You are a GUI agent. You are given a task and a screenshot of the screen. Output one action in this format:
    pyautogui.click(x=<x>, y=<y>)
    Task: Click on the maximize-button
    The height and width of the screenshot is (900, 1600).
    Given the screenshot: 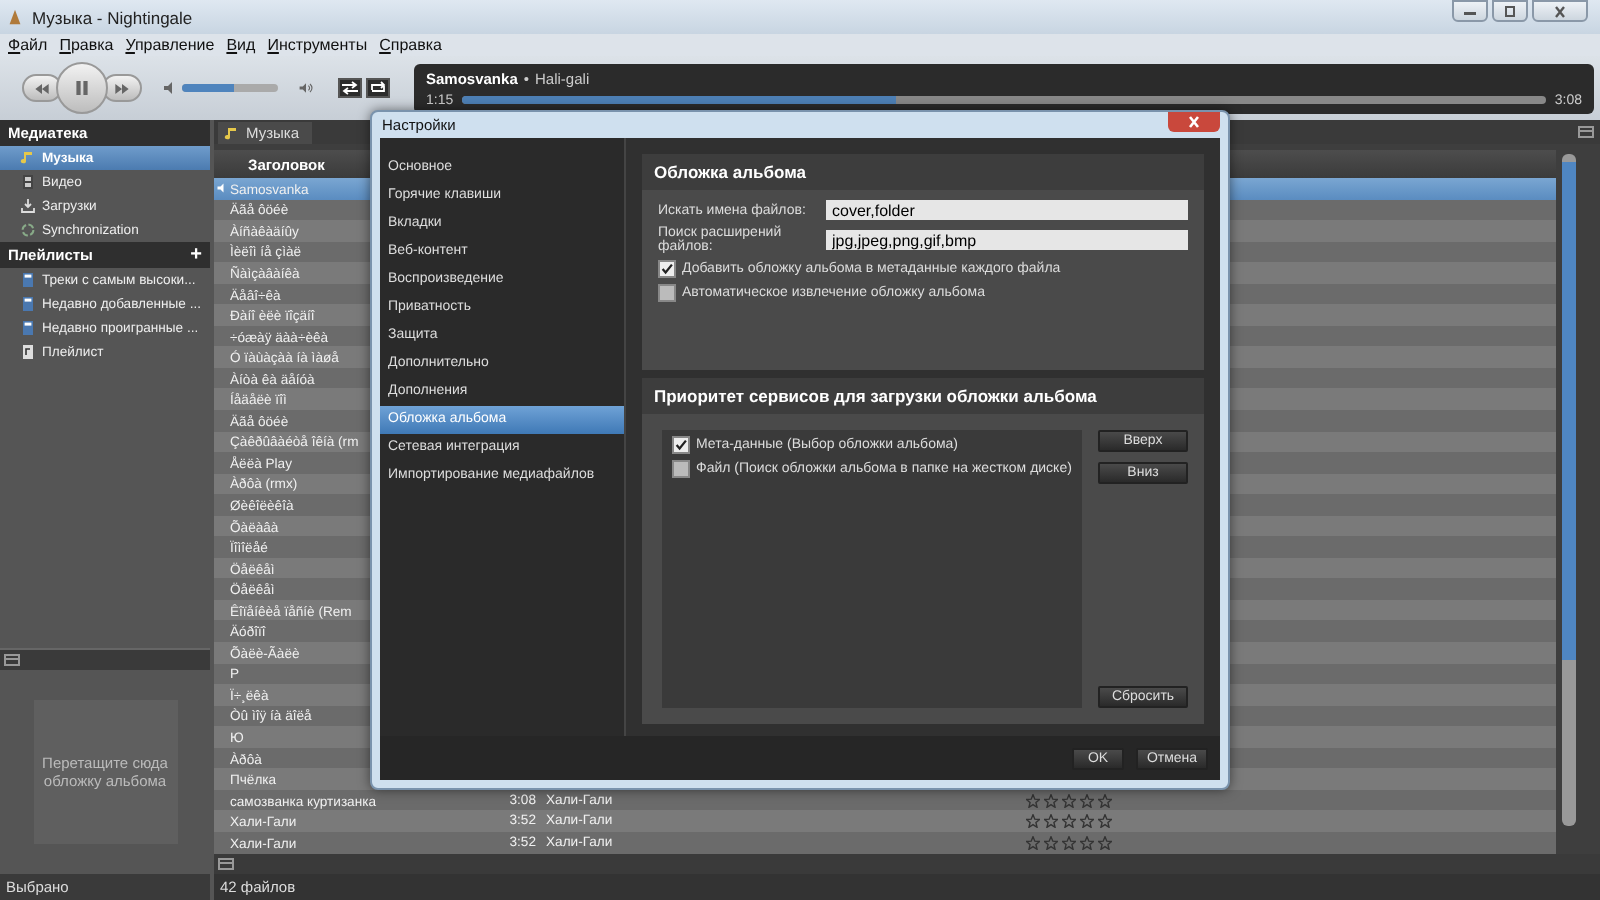 What is the action you would take?
    pyautogui.click(x=1510, y=11)
    